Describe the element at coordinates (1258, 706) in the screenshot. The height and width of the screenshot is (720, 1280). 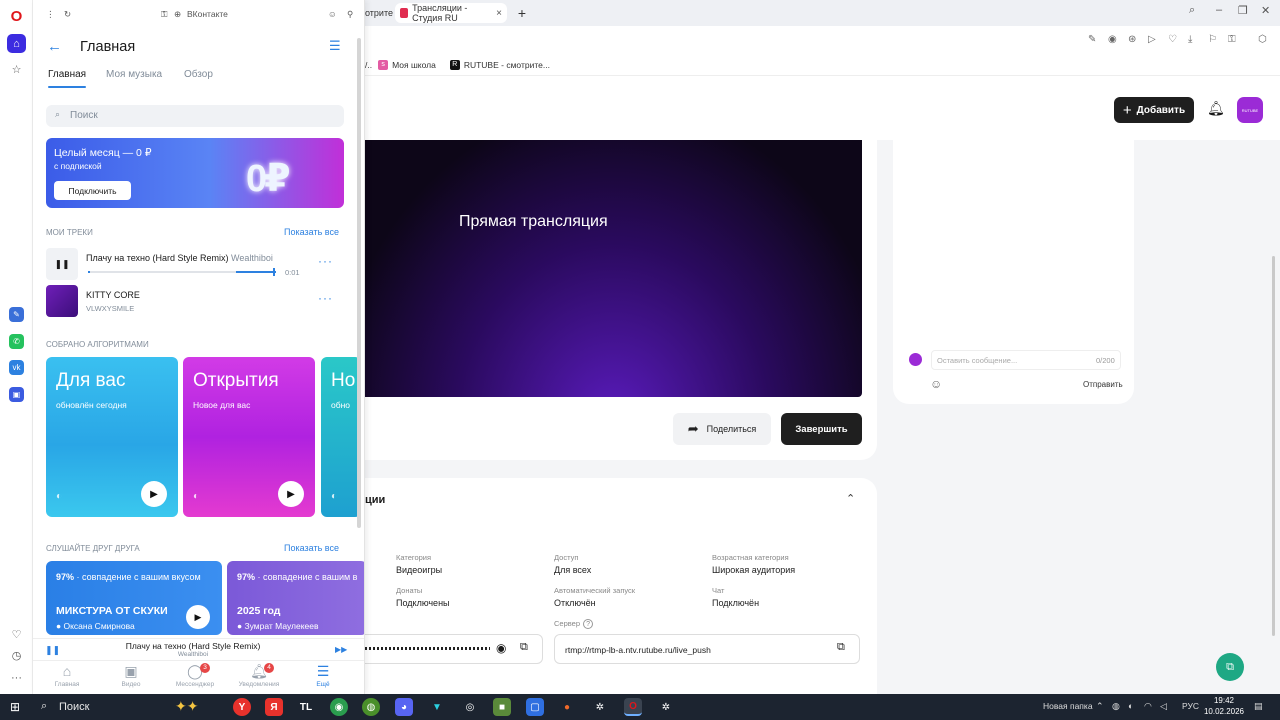
I see `notification-center-icon: ▤` at that location.